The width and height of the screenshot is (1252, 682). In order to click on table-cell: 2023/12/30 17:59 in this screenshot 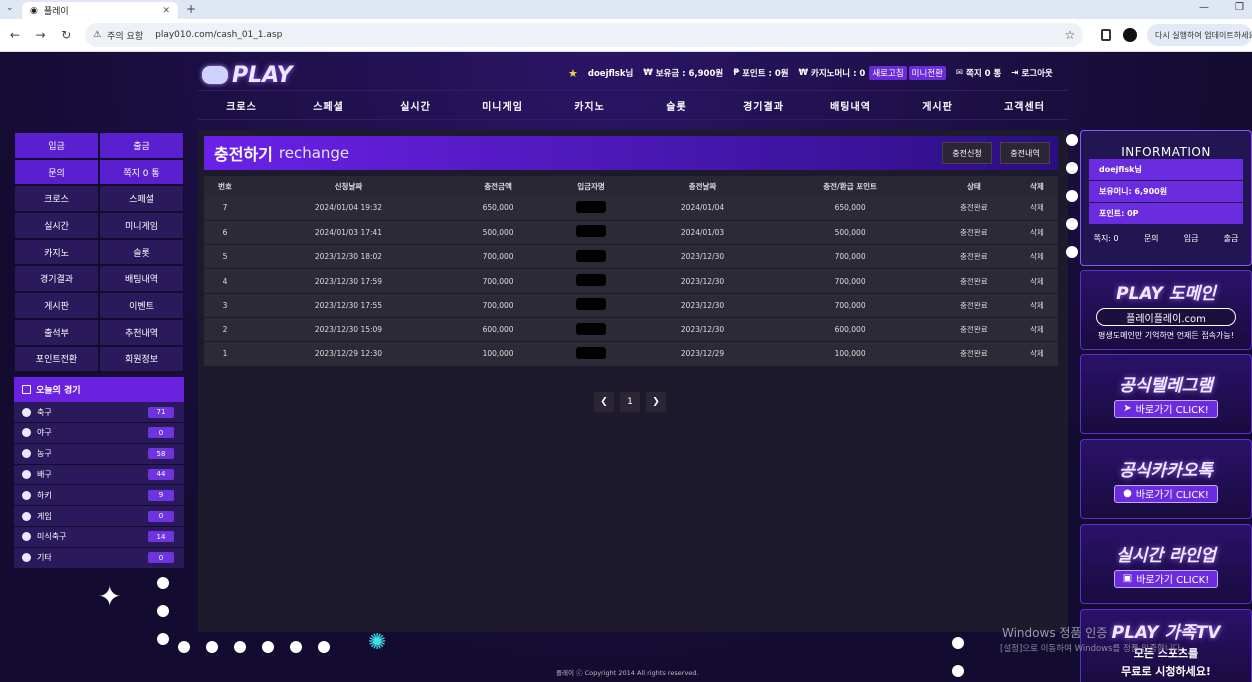, I will do `click(348, 281)`.